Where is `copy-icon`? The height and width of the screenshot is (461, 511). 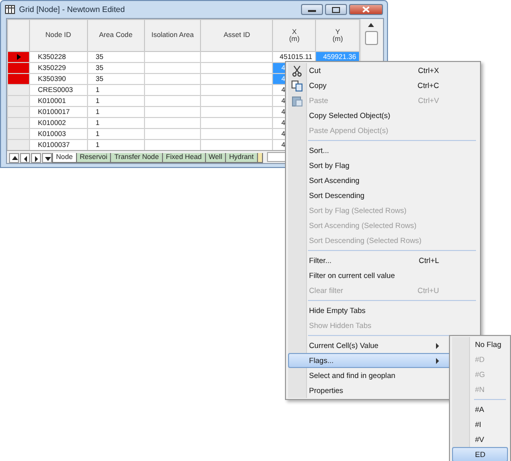
copy-icon is located at coordinates (297, 86).